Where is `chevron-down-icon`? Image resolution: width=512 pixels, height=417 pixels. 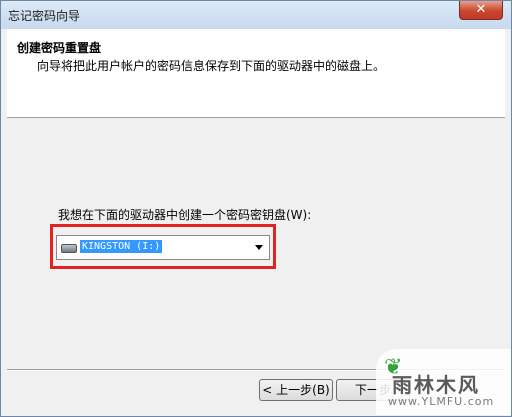 chevron-down-icon is located at coordinates (259, 247).